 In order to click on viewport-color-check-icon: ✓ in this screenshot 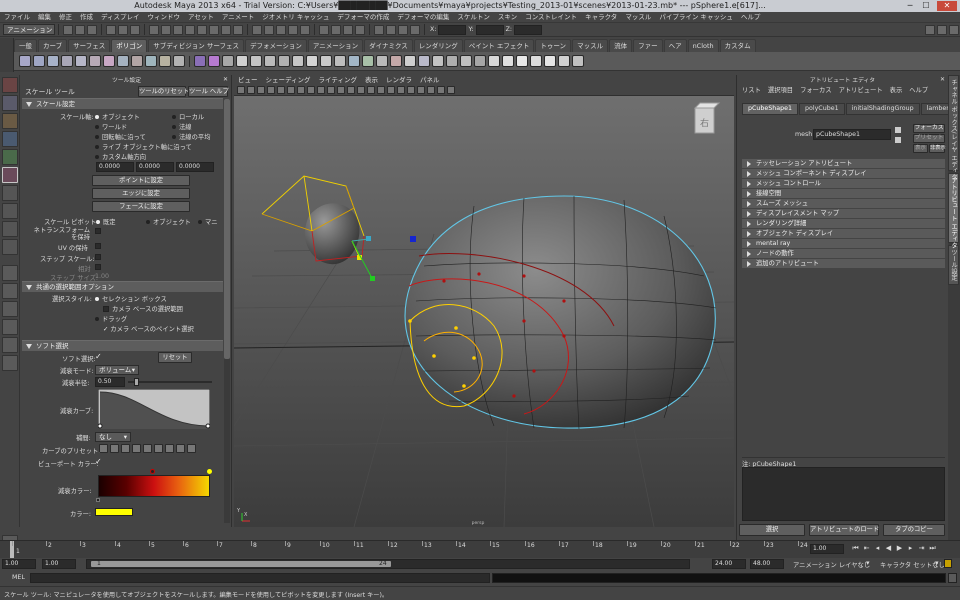, I will do `click(98, 461)`.